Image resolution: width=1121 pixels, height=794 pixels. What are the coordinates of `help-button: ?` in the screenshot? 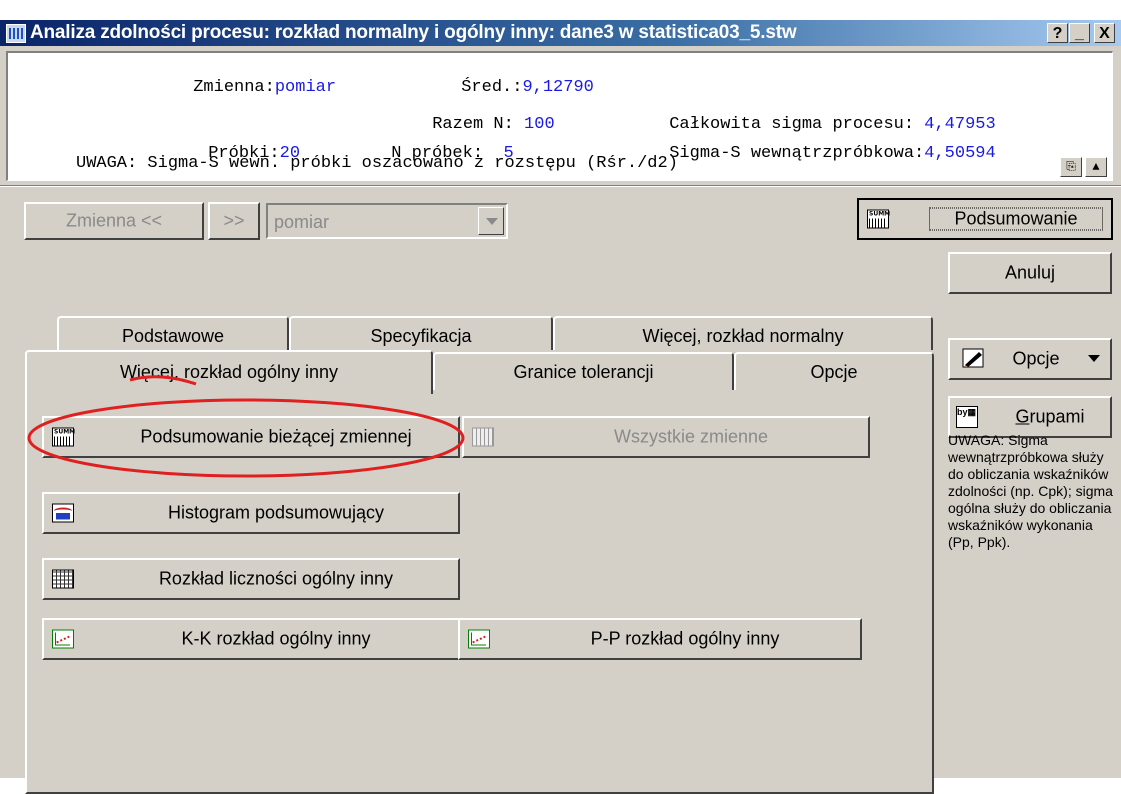 It's located at (1057, 33).